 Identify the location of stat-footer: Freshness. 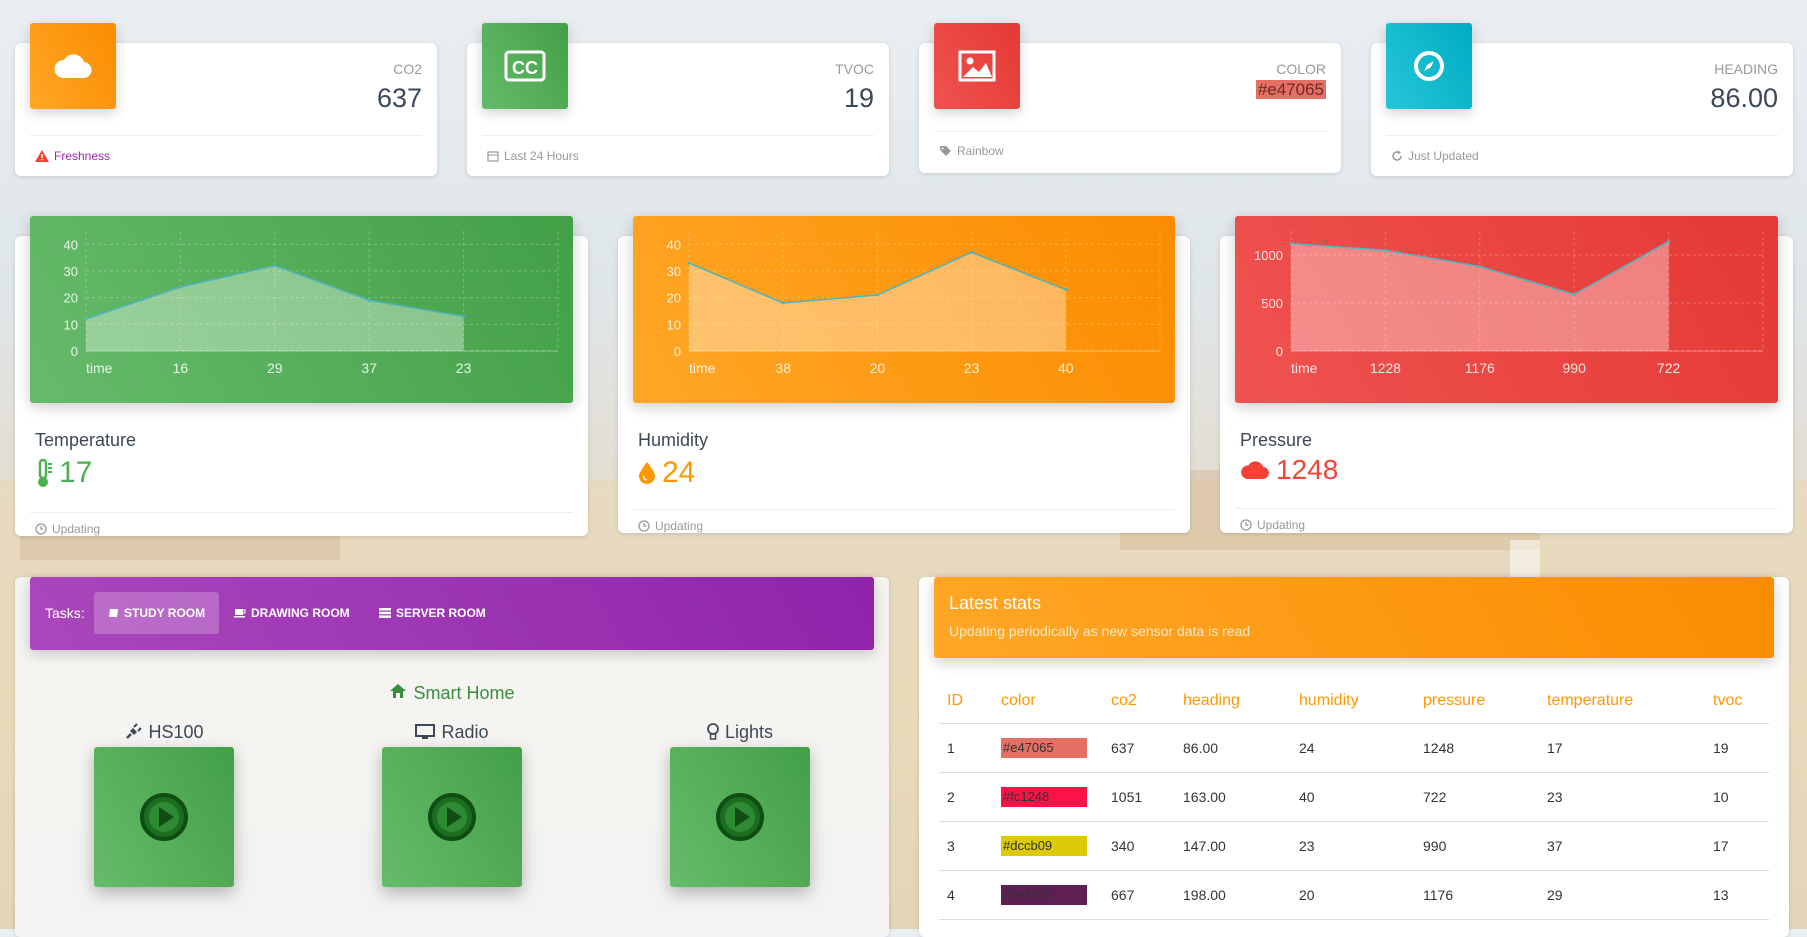
(82, 156).